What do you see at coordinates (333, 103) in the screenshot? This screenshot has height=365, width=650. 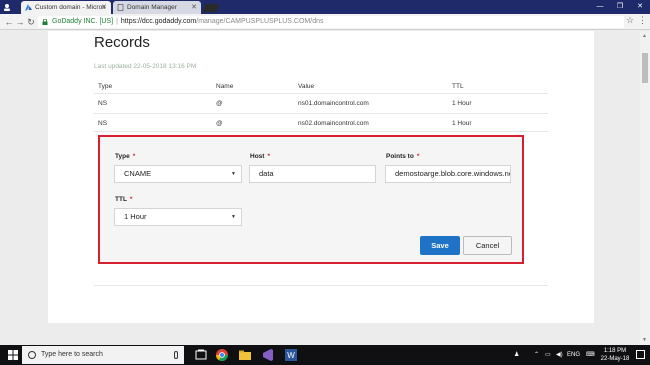 I see `cell-value: ns01.domaincontrol.com` at bounding box center [333, 103].